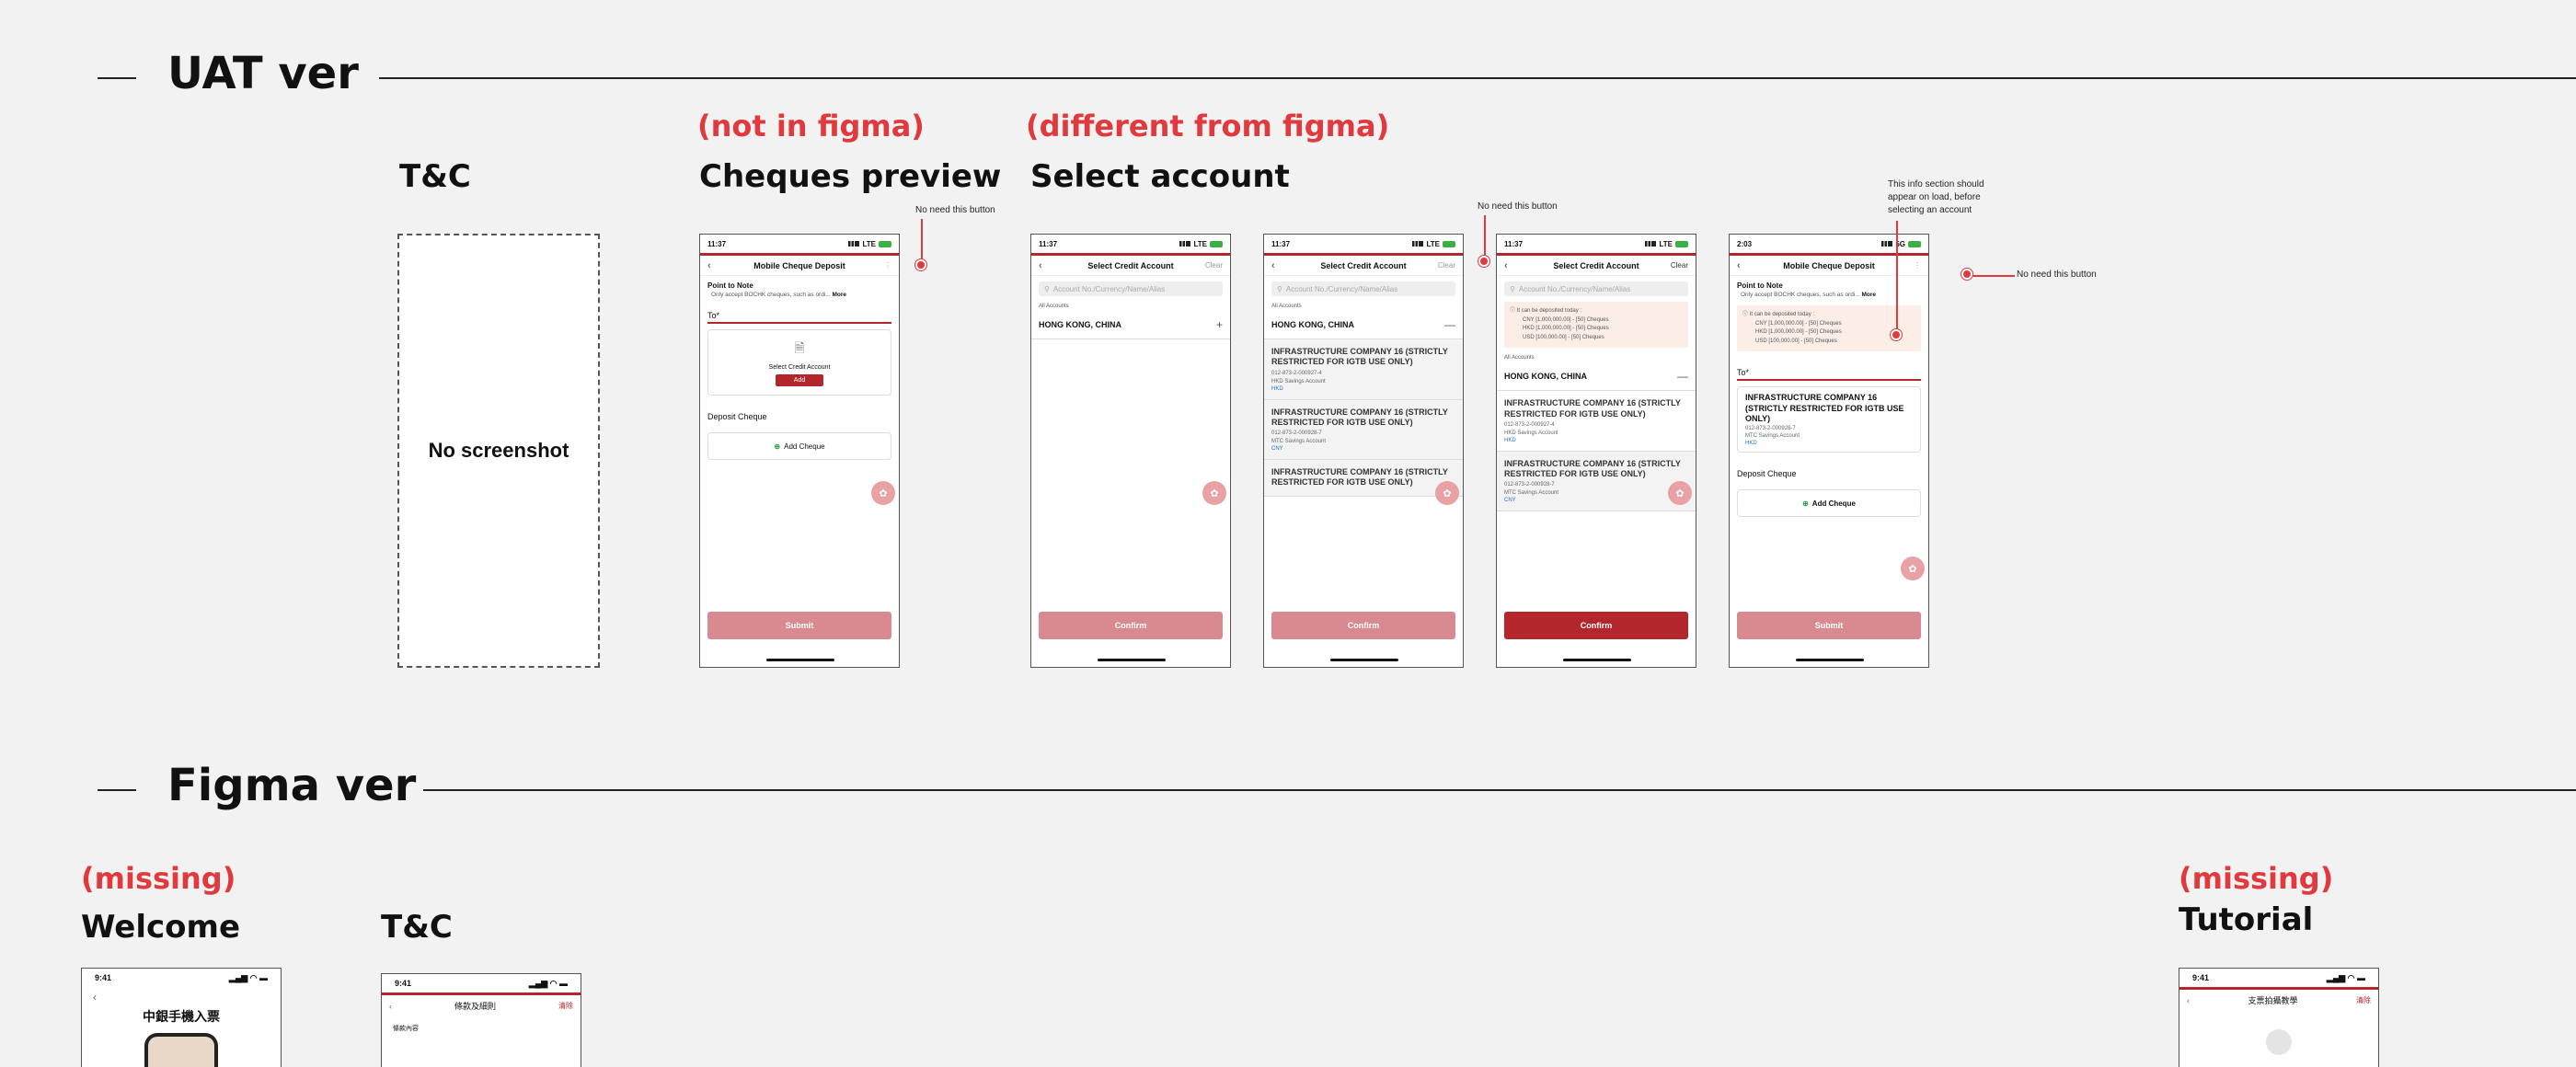  Describe the element at coordinates (103, 977) in the screenshot. I see `status-time: 9:41` at that location.